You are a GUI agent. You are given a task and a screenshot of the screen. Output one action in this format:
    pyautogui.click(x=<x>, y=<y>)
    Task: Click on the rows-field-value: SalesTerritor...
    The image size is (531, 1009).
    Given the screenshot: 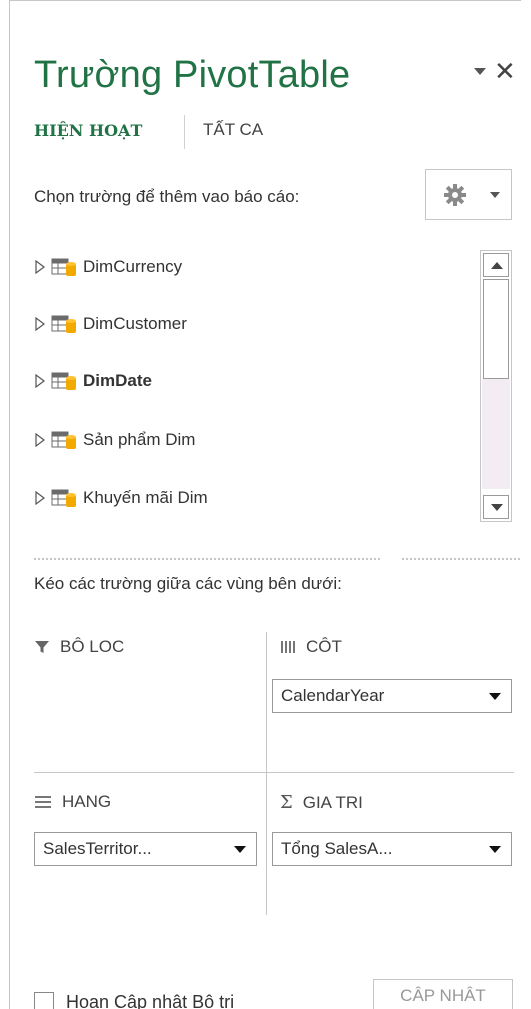 What is the action you would take?
    pyautogui.click(x=97, y=848)
    